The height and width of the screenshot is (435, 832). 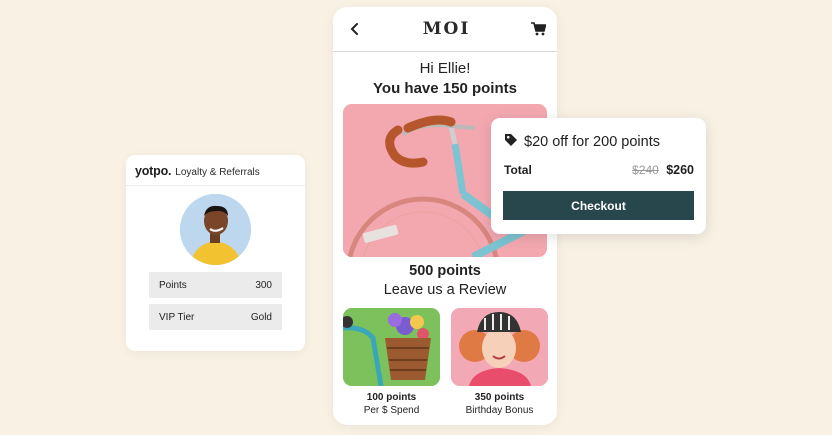 What do you see at coordinates (153, 171) in the screenshot?
I see `yotpo-logo: yotpo.` at bounding box center [153, 171].